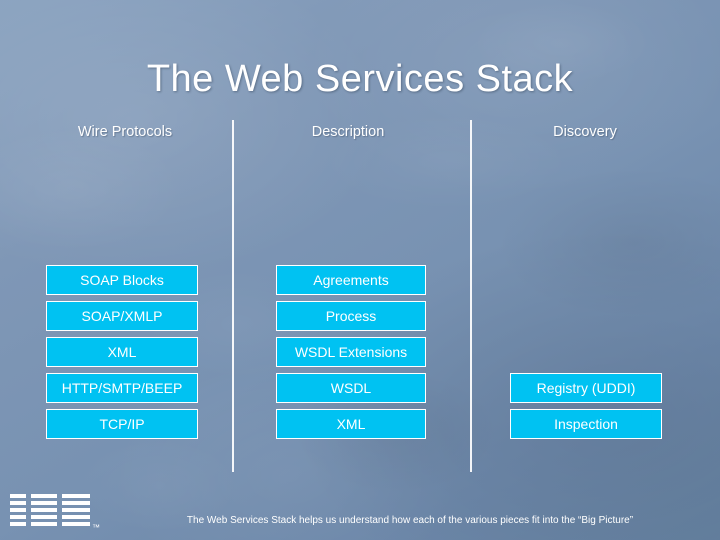 The image size is (720, 540). I want to click on cell-description-0: Agreements, so click(351, 280).